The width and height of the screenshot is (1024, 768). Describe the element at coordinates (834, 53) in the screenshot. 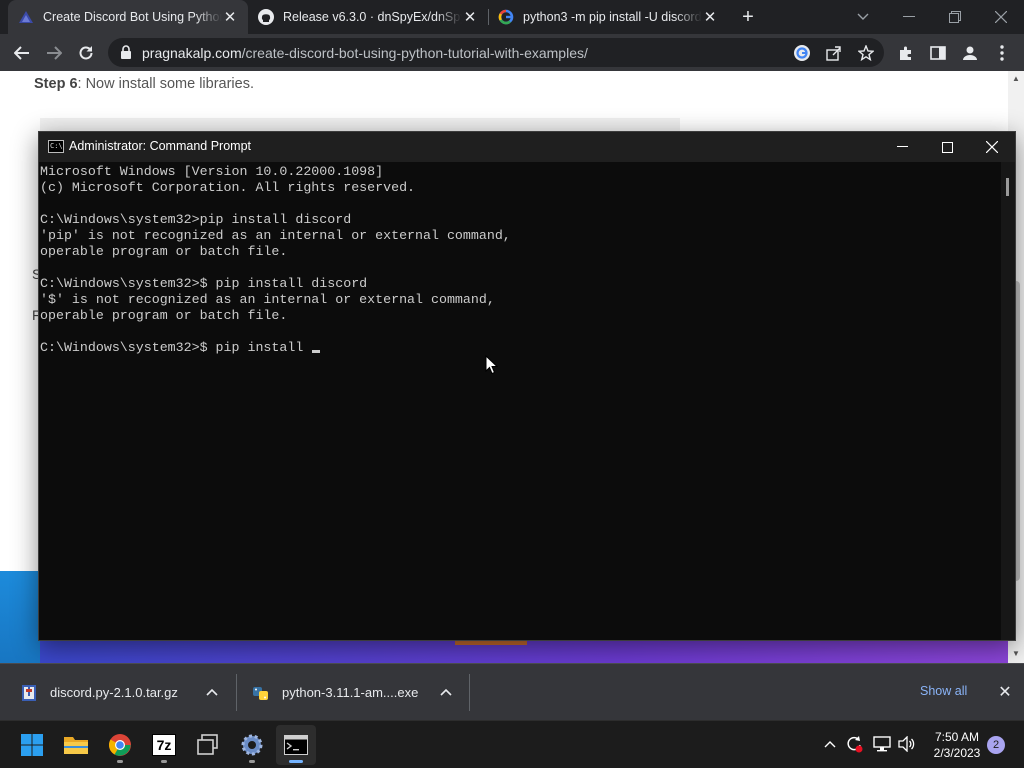

I see `share-icon` at that location.